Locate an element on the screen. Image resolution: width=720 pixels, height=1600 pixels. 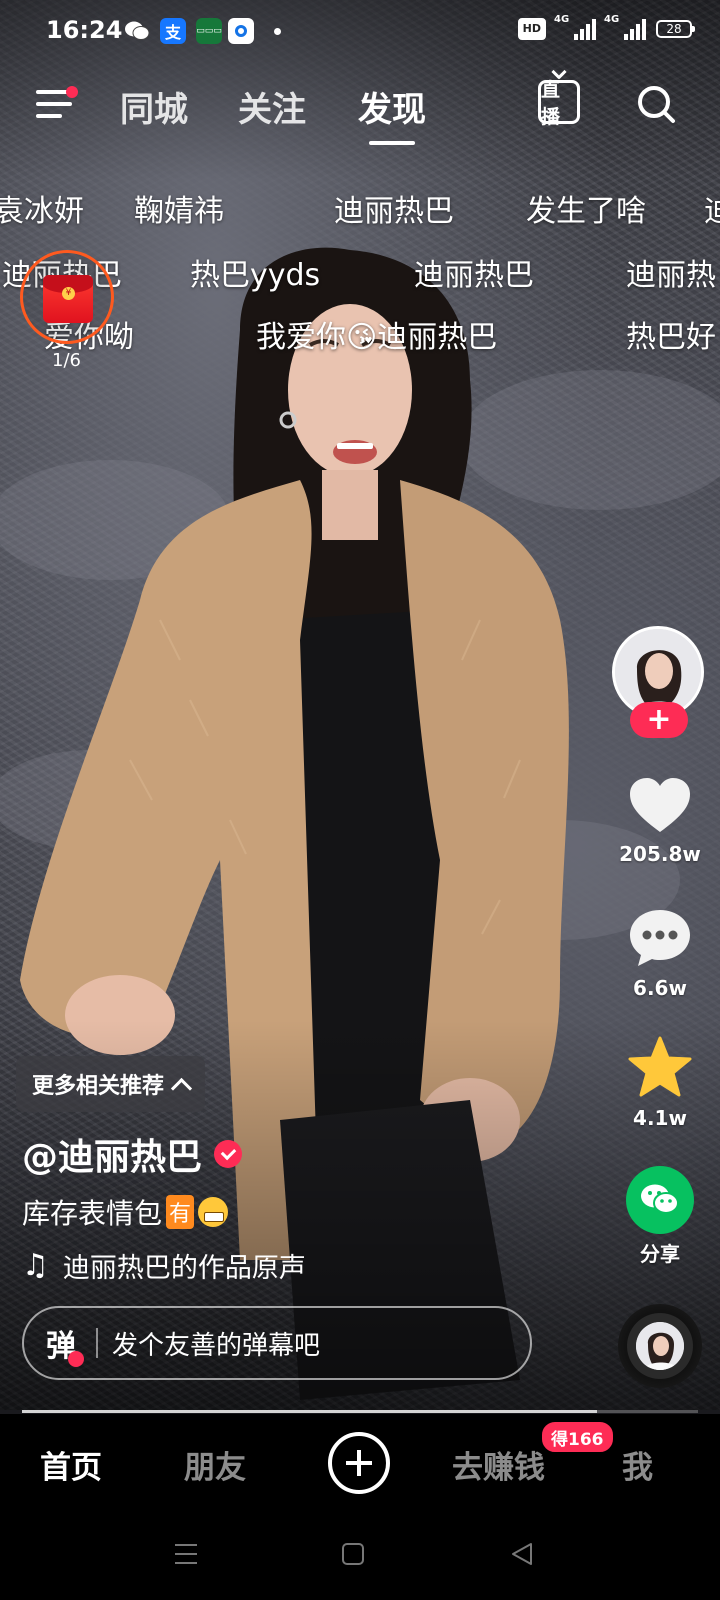
tab-same-city: 同城 is located at coordinates (154, 106).